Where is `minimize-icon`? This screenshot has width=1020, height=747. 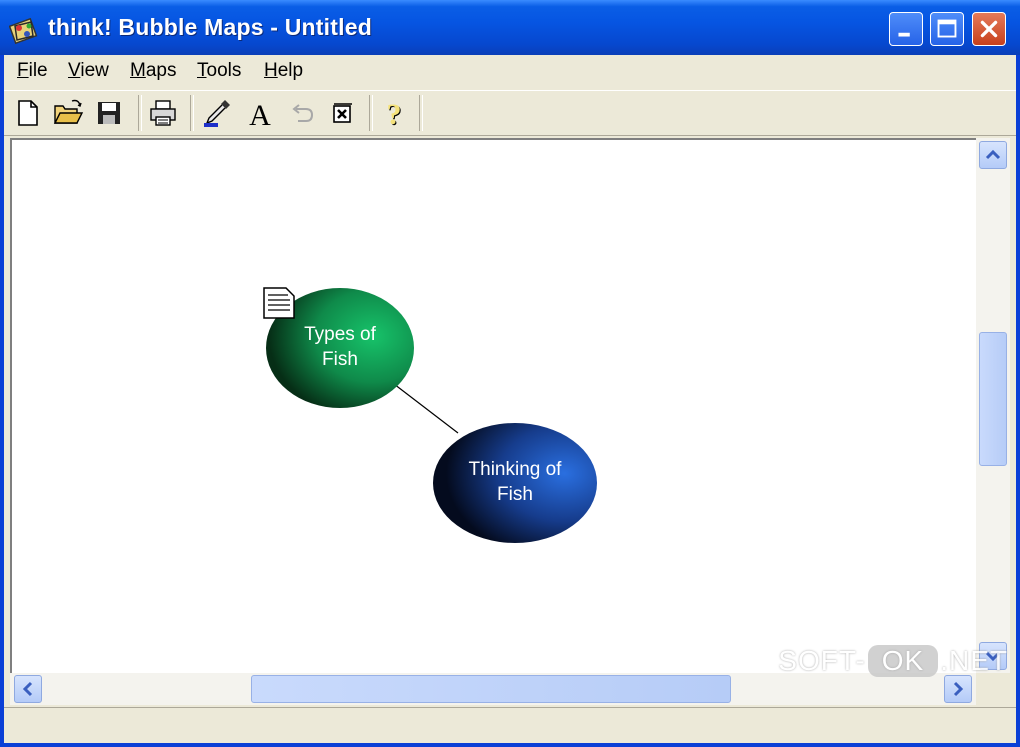 minimize-icon is located at coordinates (904, 34).